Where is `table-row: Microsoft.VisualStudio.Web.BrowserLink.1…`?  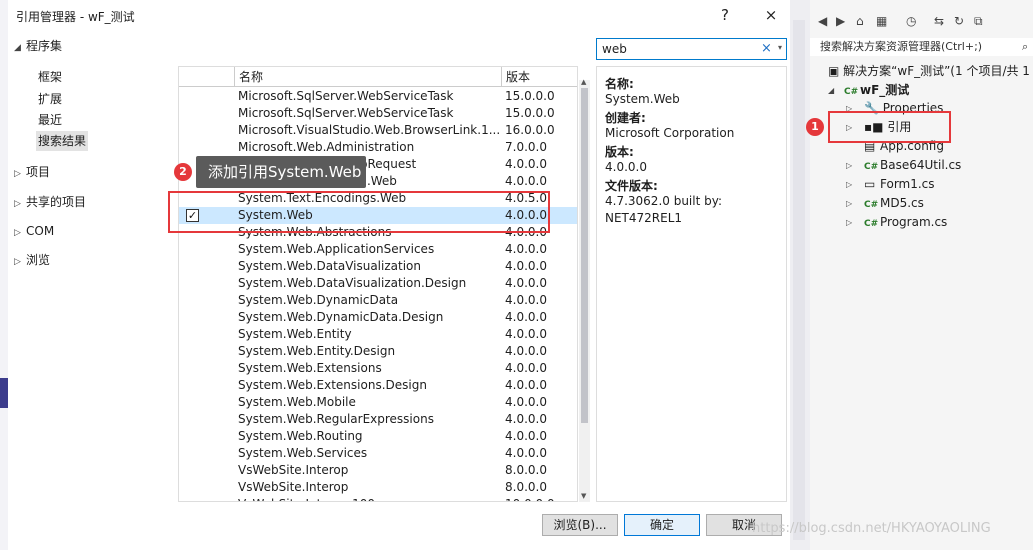
table-row: Microsoft.VisualStudio.Web.BrowserLink.1… is located at coordinates (378, 130).